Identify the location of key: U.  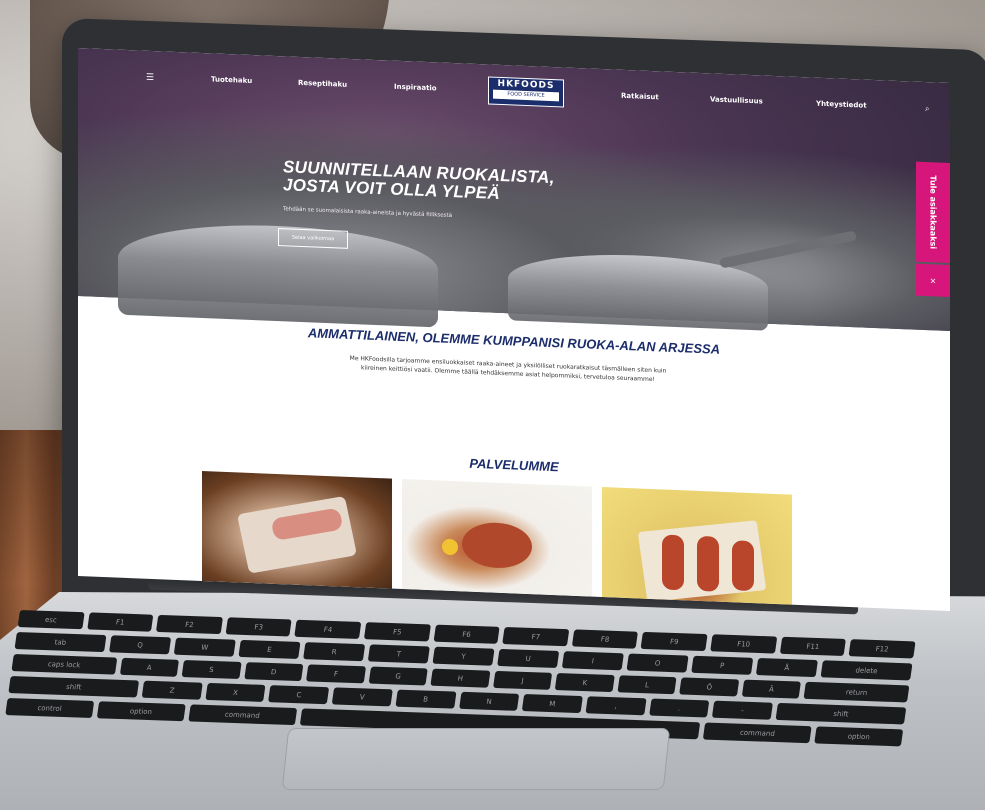
(528, 658).